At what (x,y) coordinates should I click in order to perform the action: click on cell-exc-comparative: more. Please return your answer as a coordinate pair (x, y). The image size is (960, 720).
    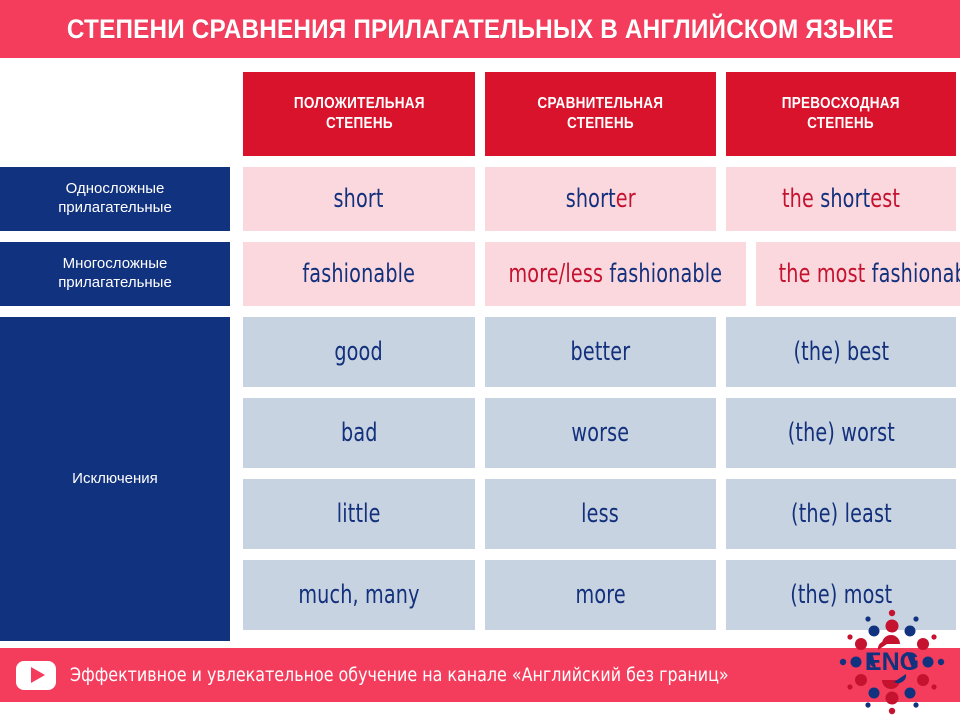
    Looking at the image, I should click on (600, 595).